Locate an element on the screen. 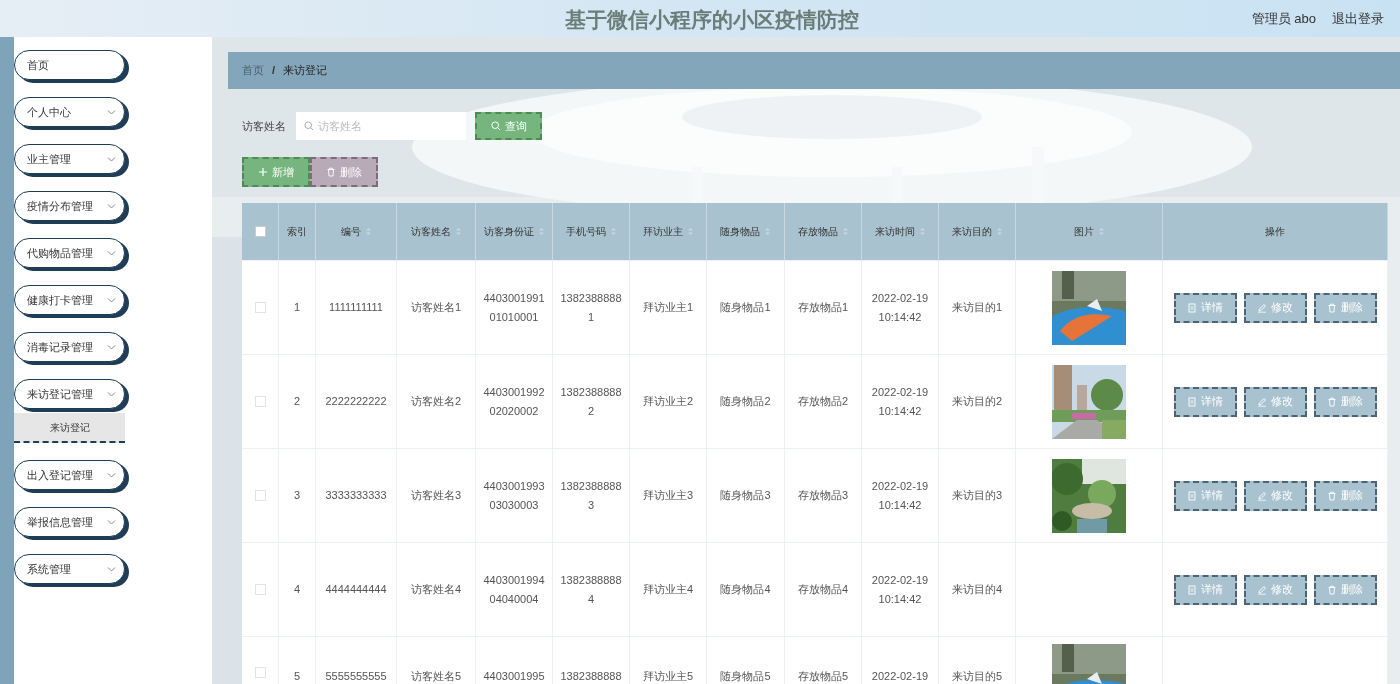 The height and width of the screenshot is (684, 1400). table-cell-text: 13823888882 is located at coordinates (591, 401).